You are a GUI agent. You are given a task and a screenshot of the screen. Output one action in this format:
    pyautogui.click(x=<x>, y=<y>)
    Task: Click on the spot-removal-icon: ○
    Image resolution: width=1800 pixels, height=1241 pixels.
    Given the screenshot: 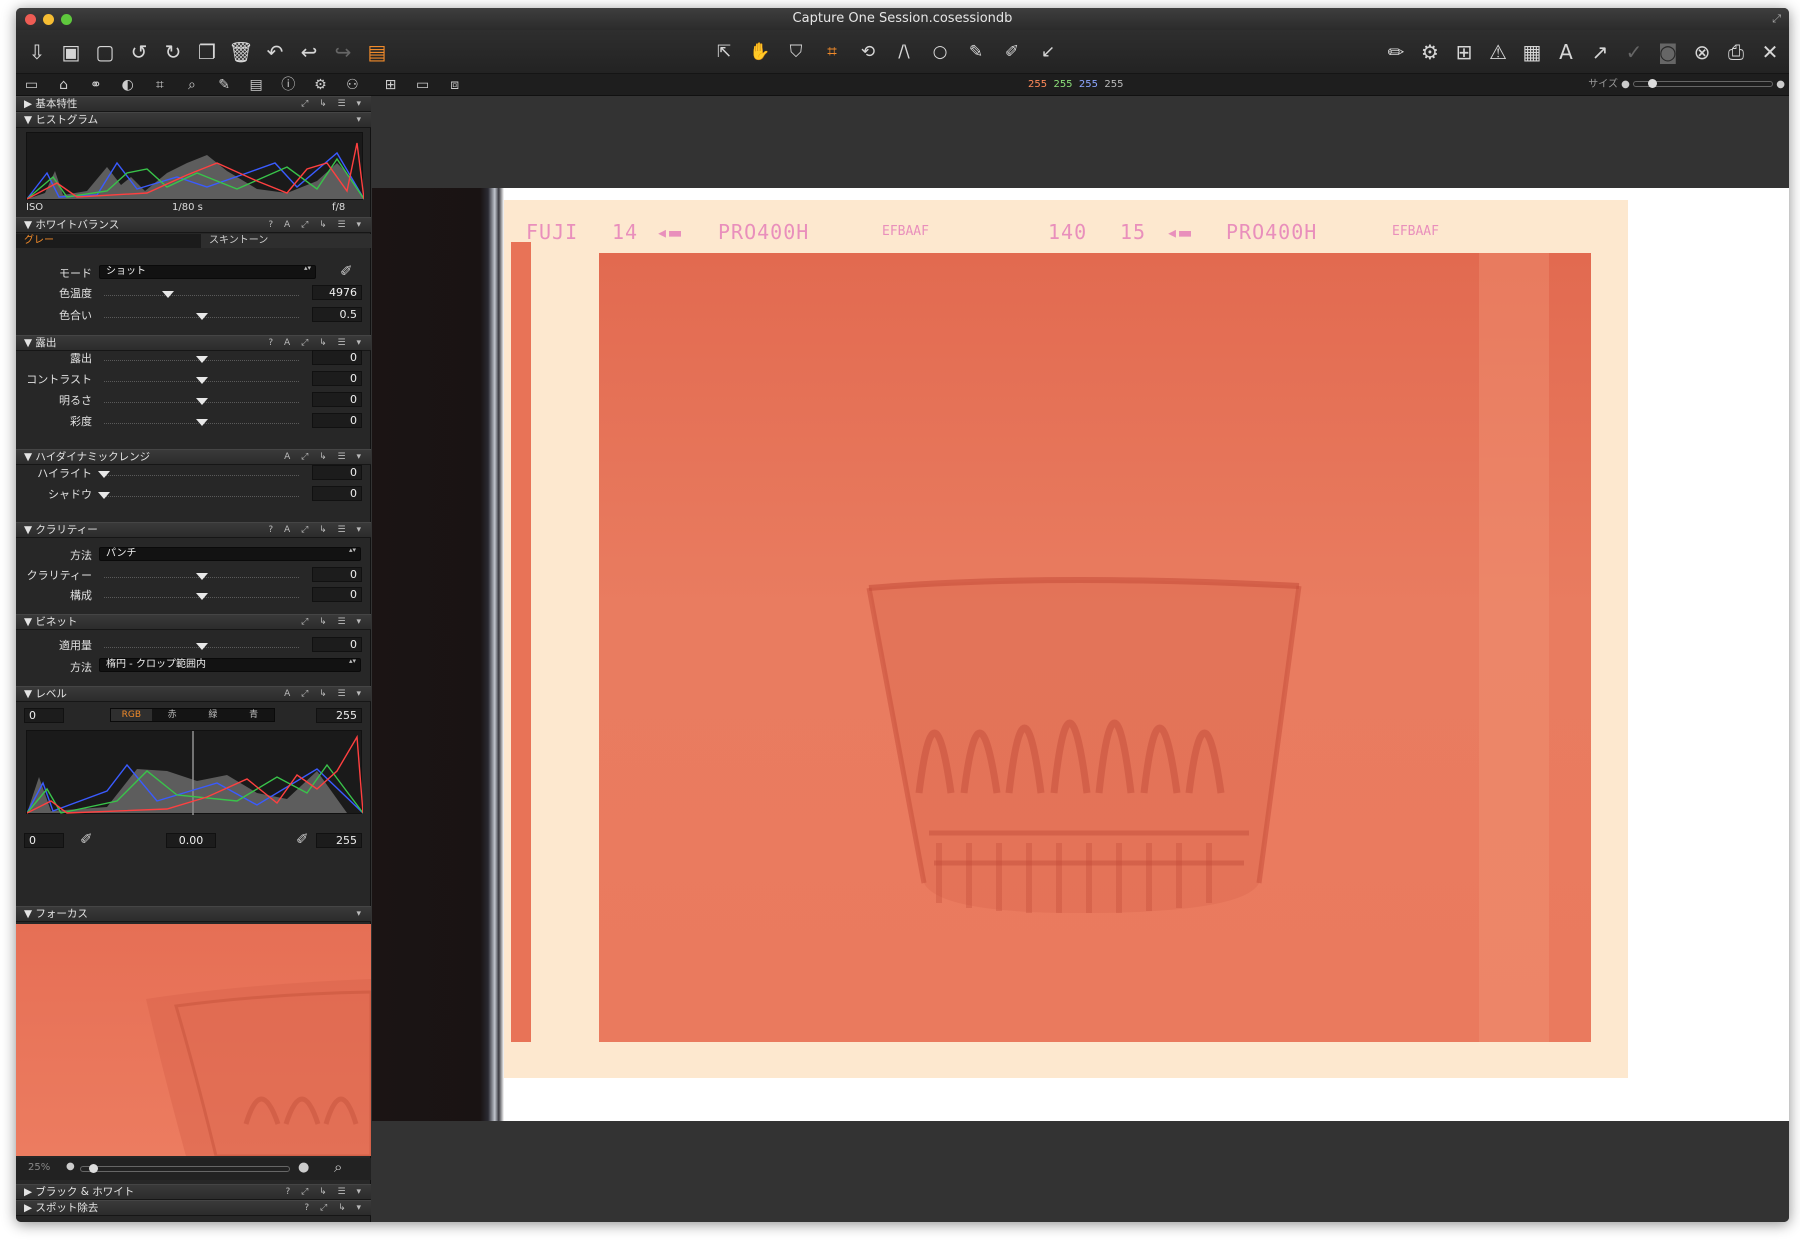 What is the action you would take?
    pyautogui.click(x=940, y=52)
    